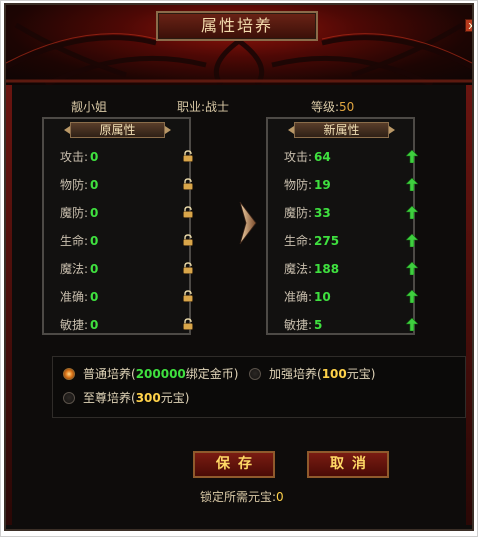 Image resolution: width=478 pixels, height=537 pixels. What do you see at coordinates (295, 374) in the screenshot?
I see `enhanced-training-prefix: 加强培养(` at bounding box center [295, 374].